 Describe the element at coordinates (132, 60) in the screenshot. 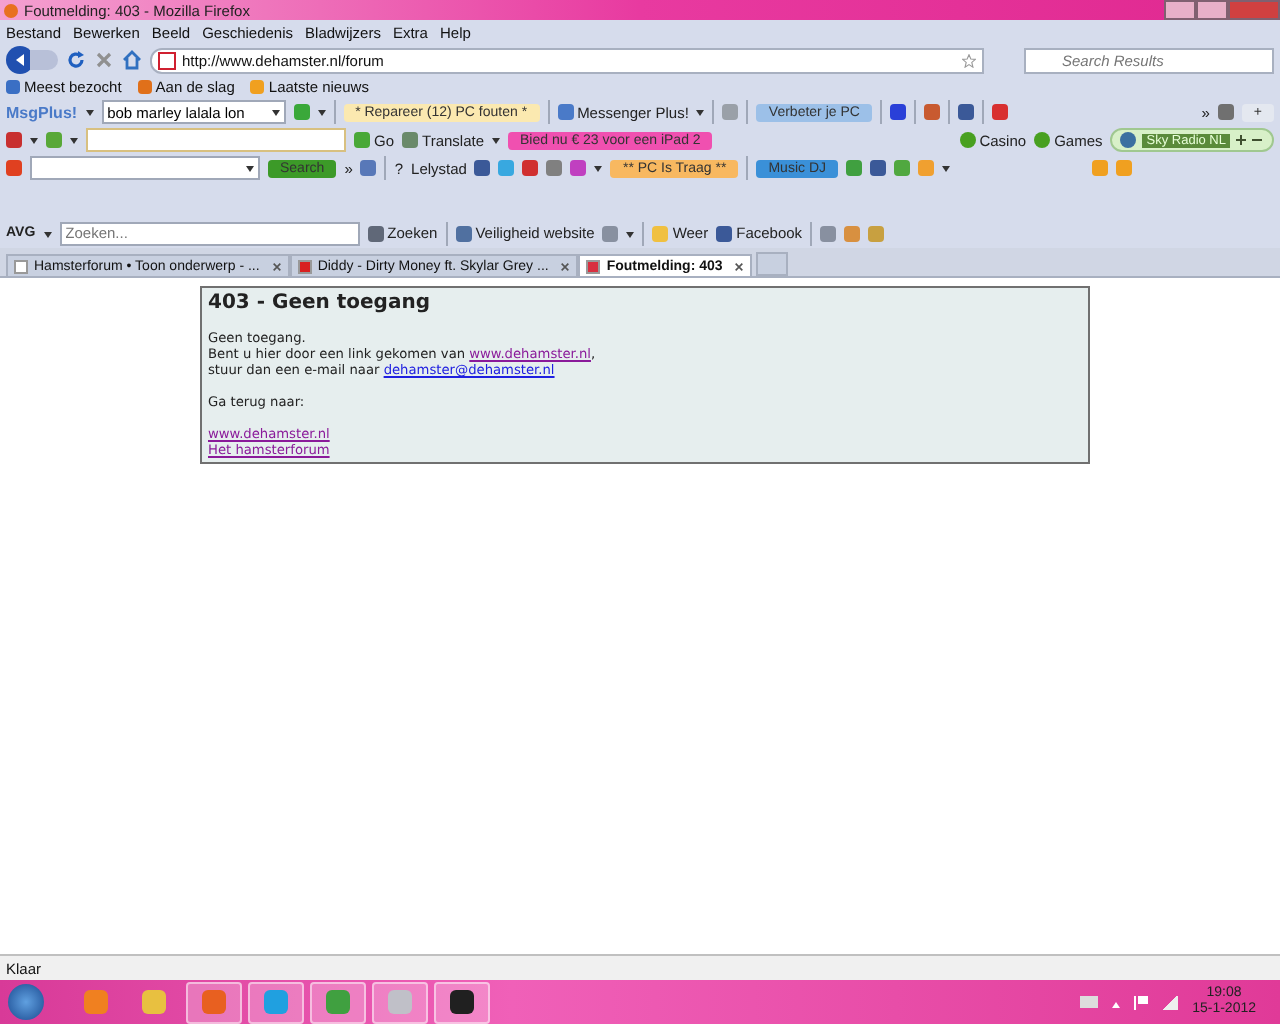

I see `home-icon` at that location.